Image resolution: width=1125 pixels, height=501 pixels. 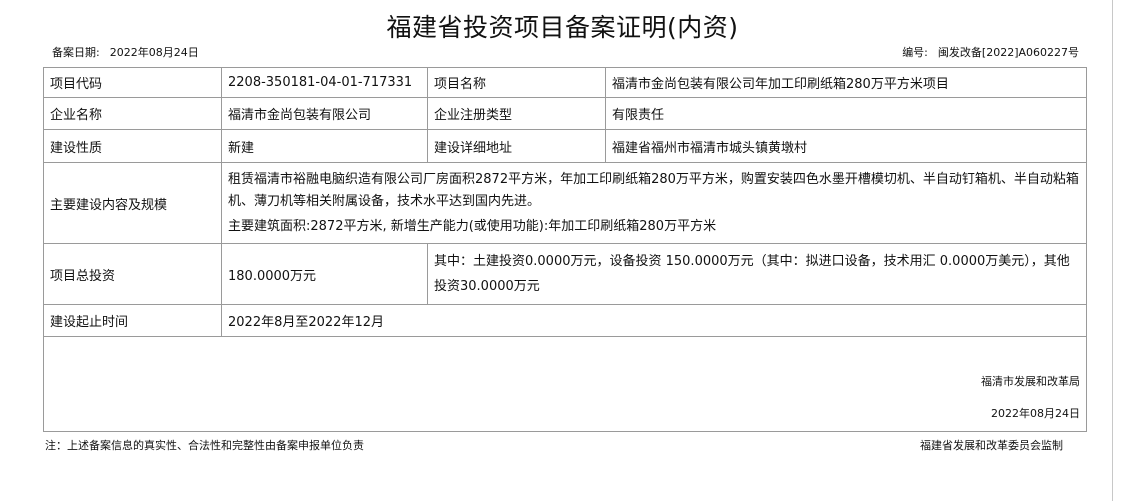 I want to click on company-name-label: 企业名称, so click(x=132, y=113).